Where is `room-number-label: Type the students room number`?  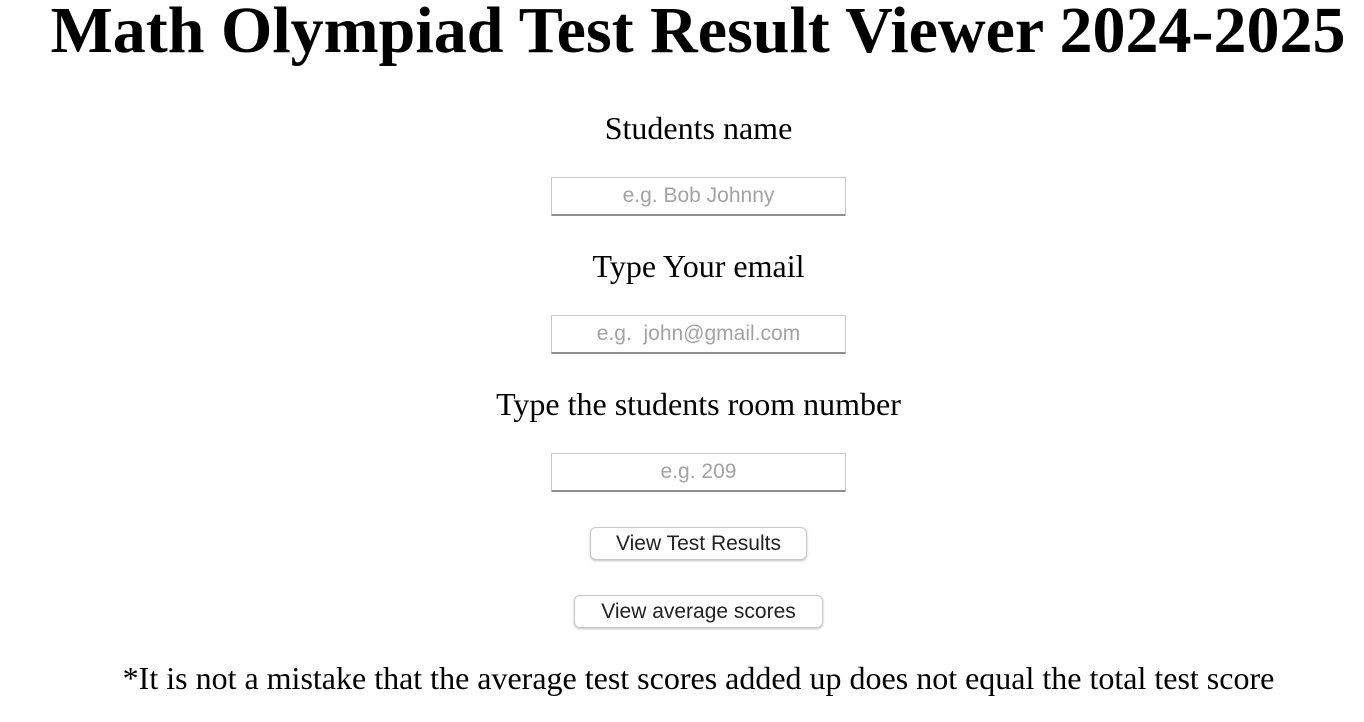
room-number-label: Type the students room number is located at coordinates (698, 404).